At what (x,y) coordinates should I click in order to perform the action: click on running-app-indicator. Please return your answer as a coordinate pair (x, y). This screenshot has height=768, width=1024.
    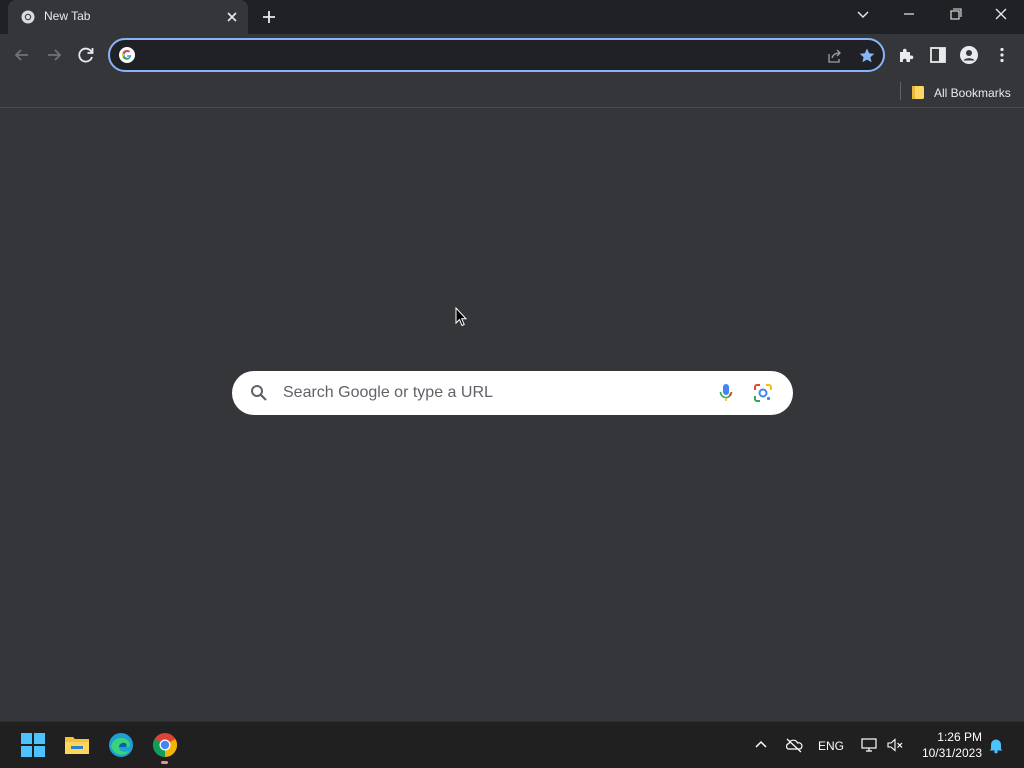
    Looking at the image, I should click on (164, 762).